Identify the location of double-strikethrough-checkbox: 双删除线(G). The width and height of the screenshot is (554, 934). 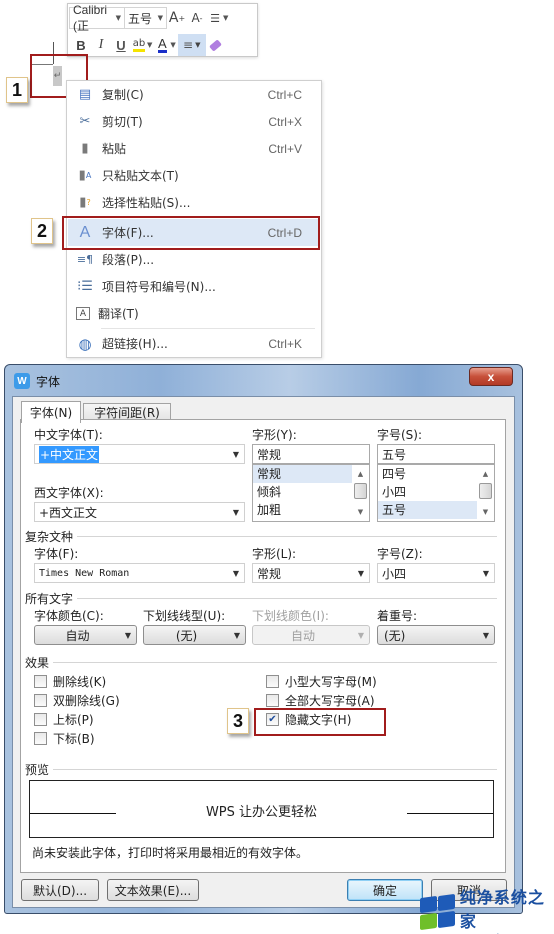
(77, 700).